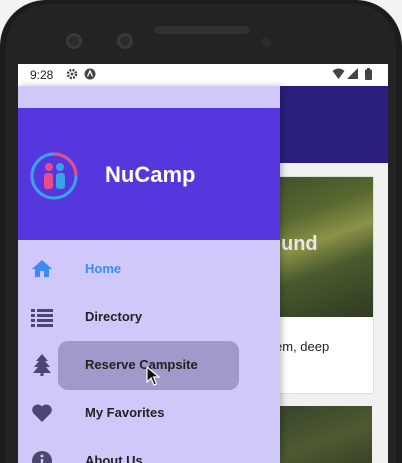 Image resolution: width=402 pixels, height=463 pixels. I want to click on info-icon, so click(42, 456).